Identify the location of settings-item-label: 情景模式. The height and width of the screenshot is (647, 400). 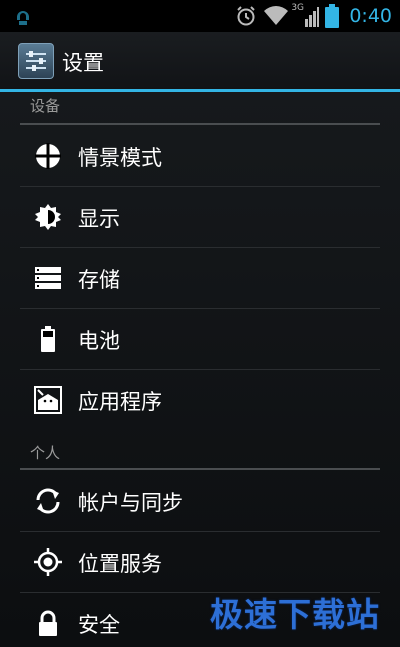
(120, 158).